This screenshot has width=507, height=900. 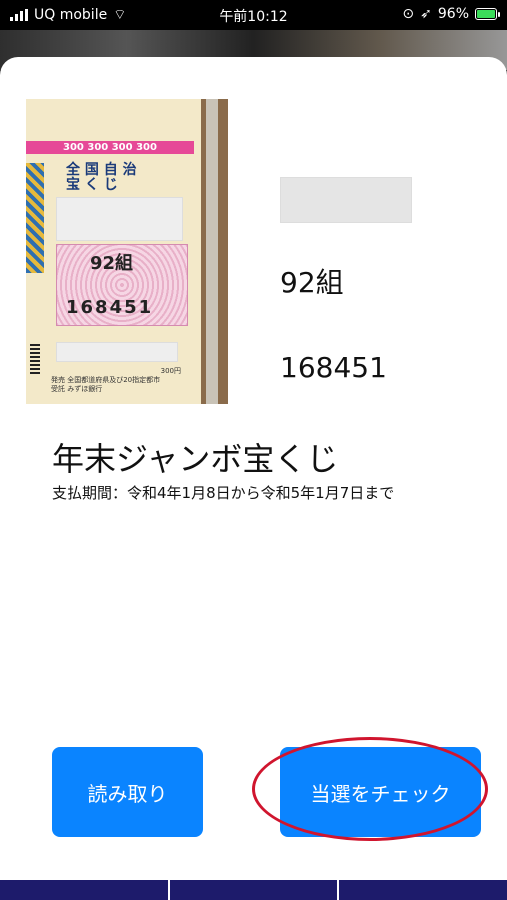 I want to click on ticket-barcode, so click(x=35, y=359).